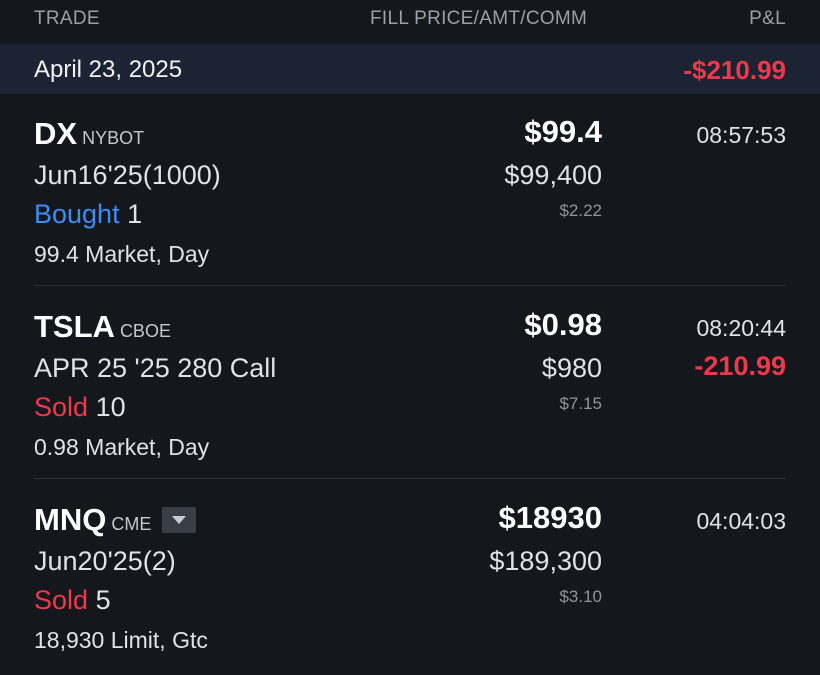  What do you see at coordinates (553, 175) in the screenshot?
I see `trade-amount: $99,400` at bounding box center [553, 175].